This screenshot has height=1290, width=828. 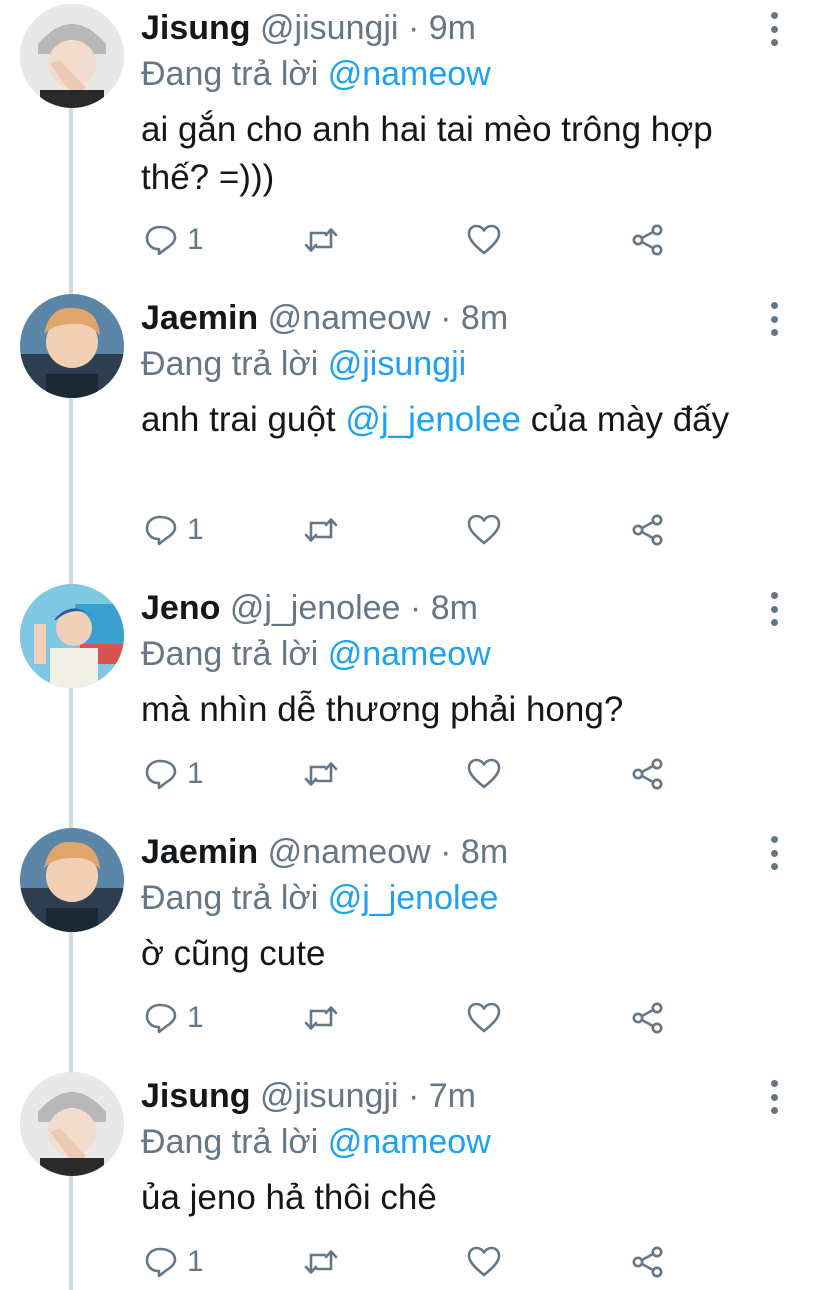 What do you see at coordinates (303, 364) in the screenshot?
I see `replying-to: Đang trả lời @jisungji` at bounding box center [303, 364].